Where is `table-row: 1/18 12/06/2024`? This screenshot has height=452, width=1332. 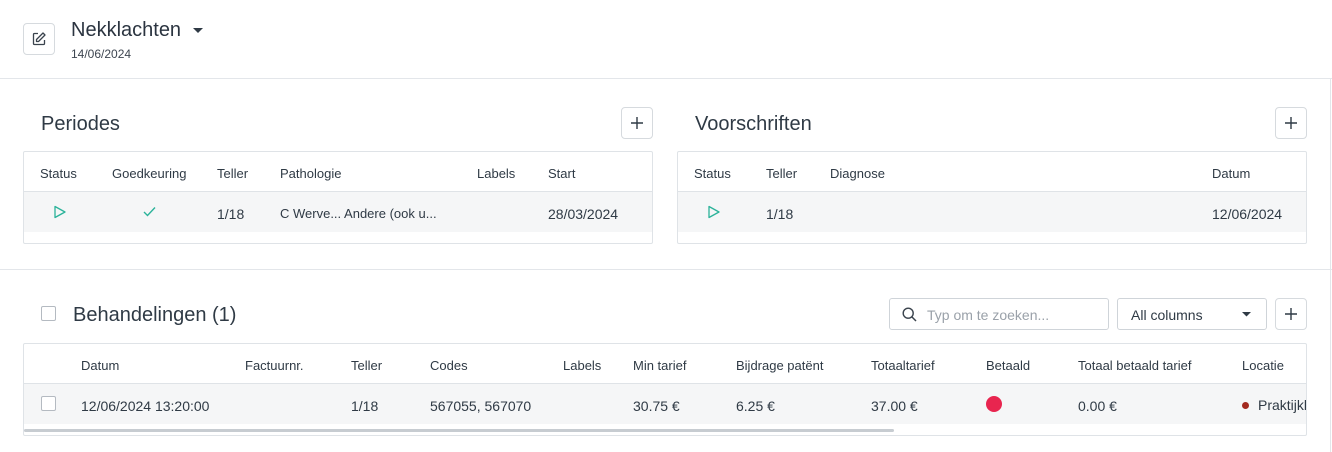
table-row: 1/18 12/06/2024 is located at coordinates (992, 212).